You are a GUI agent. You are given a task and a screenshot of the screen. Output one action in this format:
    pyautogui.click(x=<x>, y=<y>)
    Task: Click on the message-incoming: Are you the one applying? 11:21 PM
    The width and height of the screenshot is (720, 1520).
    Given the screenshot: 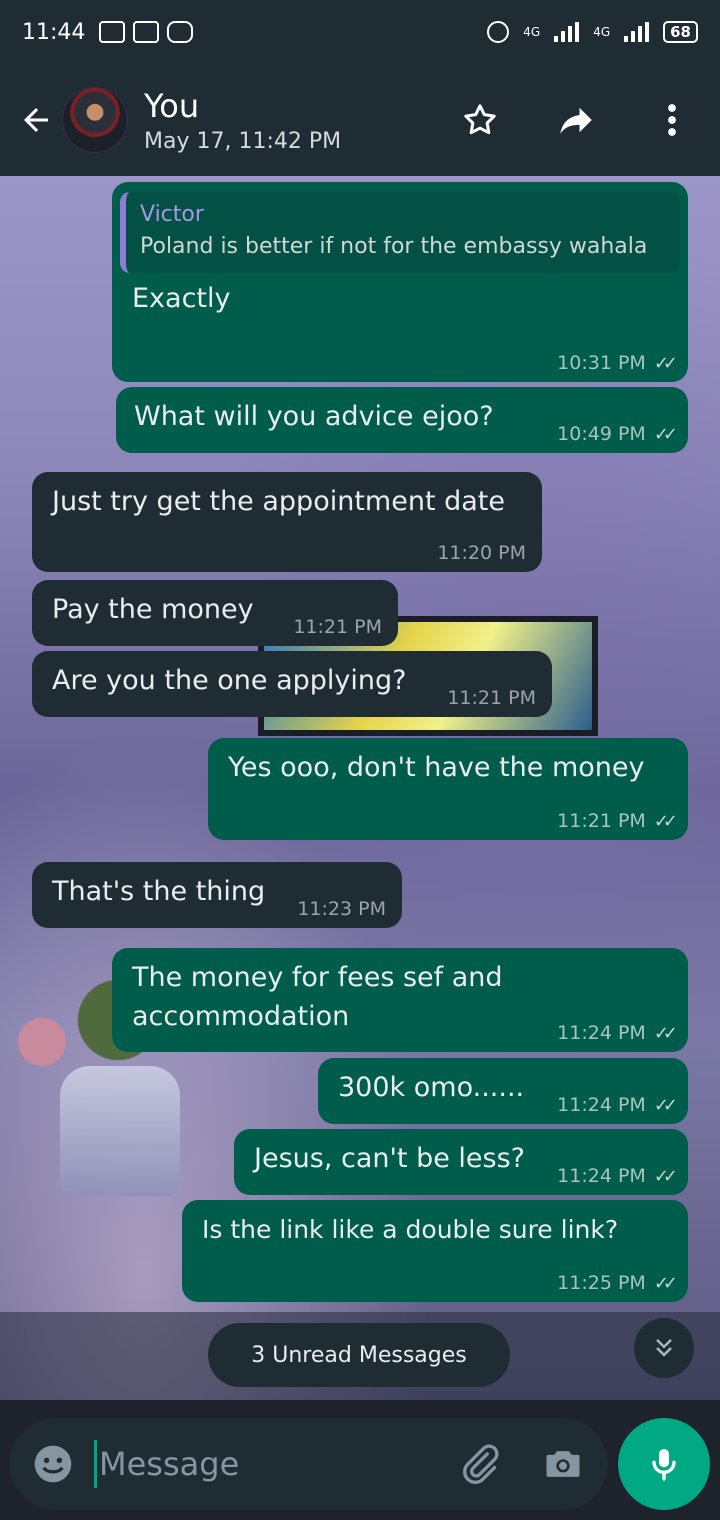 What is the action you would take?
    pyautogui.click(x=292, y=684)
    